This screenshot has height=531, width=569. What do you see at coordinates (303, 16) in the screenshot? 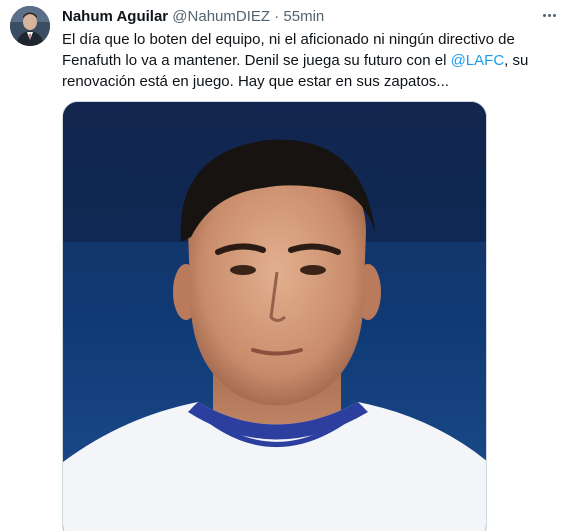
I see `timestamp: 55min` at bounding box center [303, 16].